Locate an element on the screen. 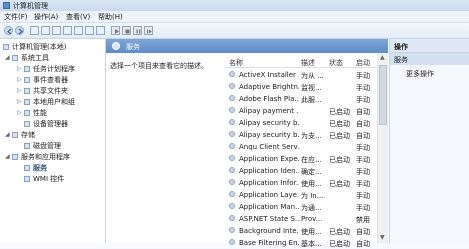  more-actions-link: 更多操作 is located at coordinates (420, 74).